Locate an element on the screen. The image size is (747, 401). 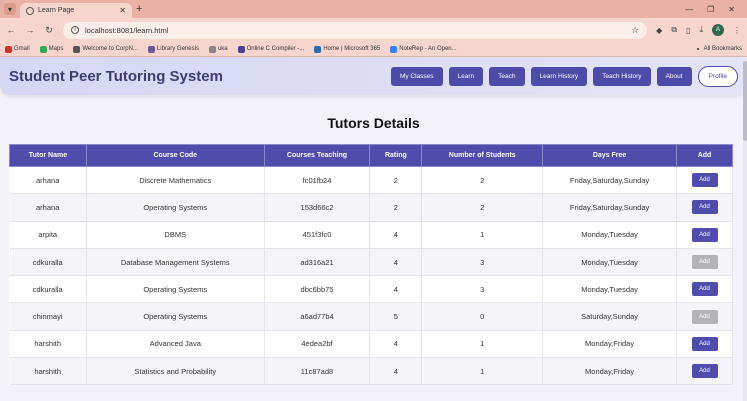
cell-tutor-name: arpita is located at coordinates (48, 235).